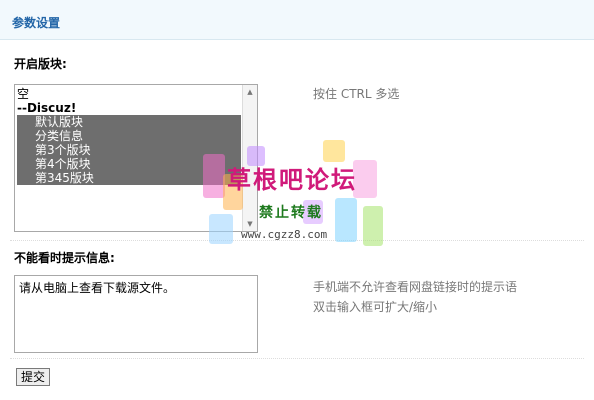  What do you see at coordinates (250, 224) in the screenshot?
I see `scroll-down-icon: ▼` at bounding box center [250, 224].